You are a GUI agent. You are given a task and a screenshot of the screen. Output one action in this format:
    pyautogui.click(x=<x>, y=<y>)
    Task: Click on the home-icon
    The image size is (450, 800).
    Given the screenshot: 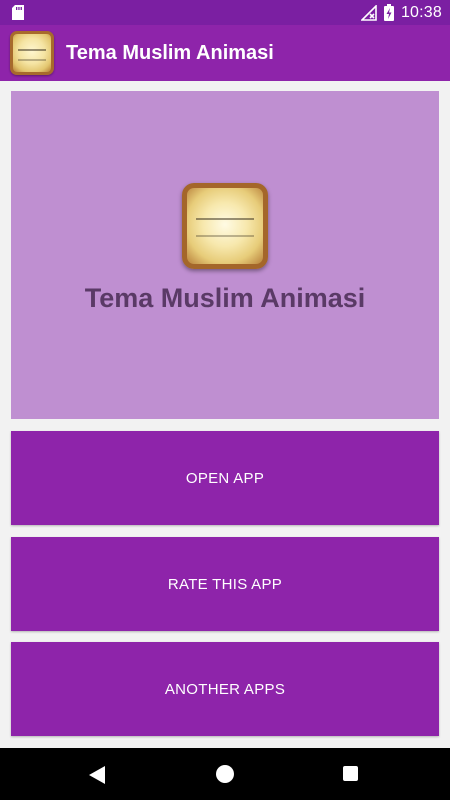 What is the action you would take?
    pyautogui.click(x=225, y=774)
    